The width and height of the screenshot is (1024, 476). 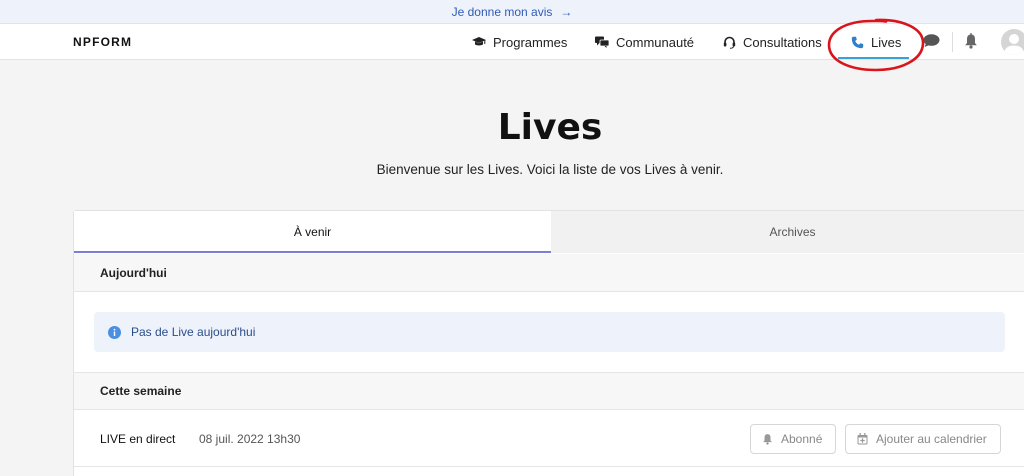 I want to click on tab-bar: À venir Archives, so click(x=549, y=232).